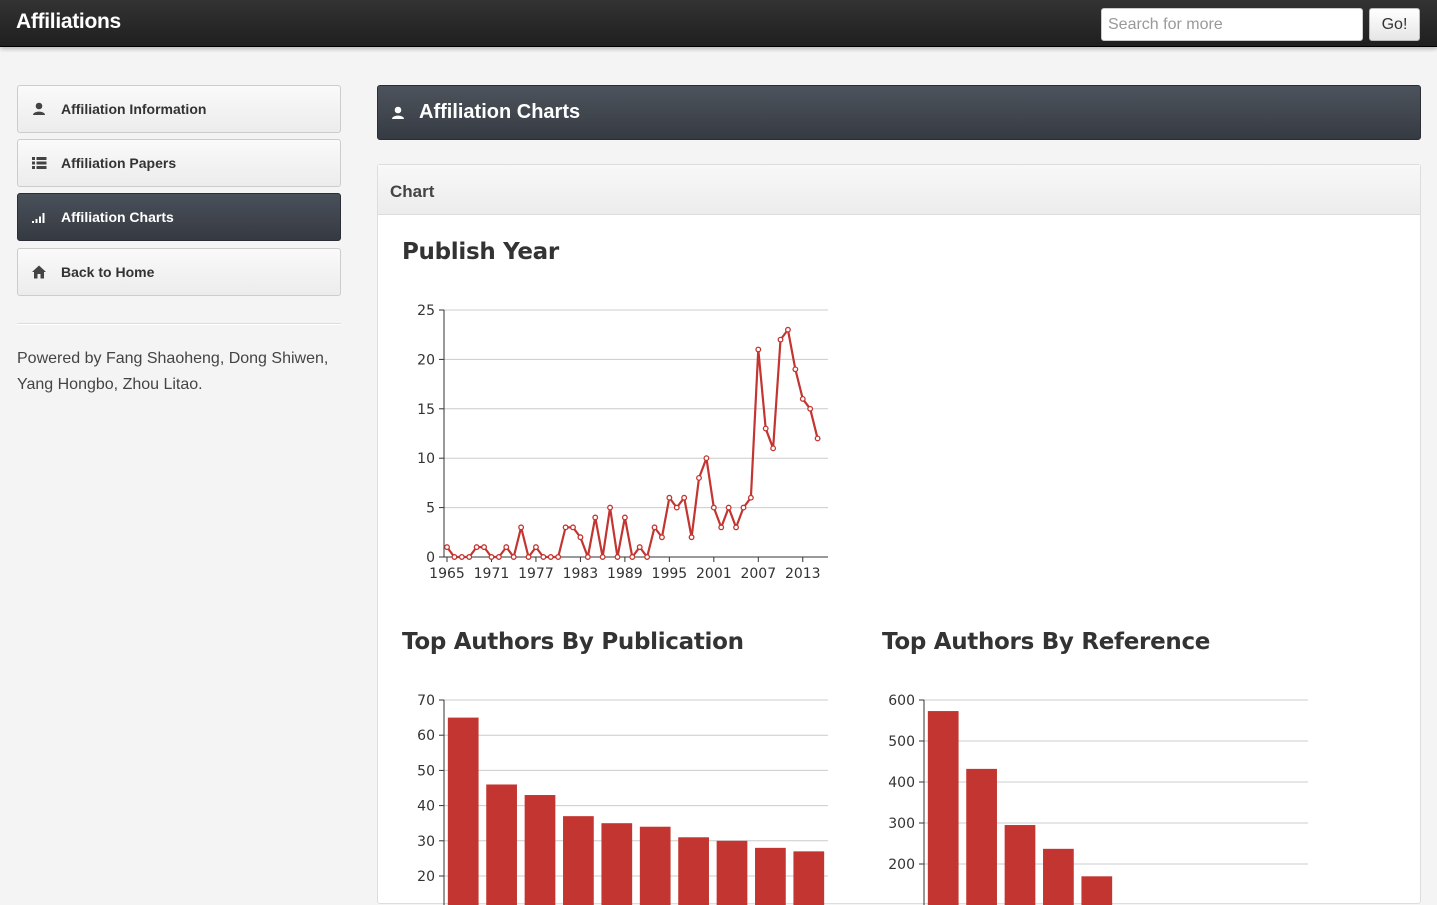 This screenshot has width=1437, height=905. Describe the element at coordinates (901, 824) in the screenshot. I see `y-tick-label: 300` at that location.